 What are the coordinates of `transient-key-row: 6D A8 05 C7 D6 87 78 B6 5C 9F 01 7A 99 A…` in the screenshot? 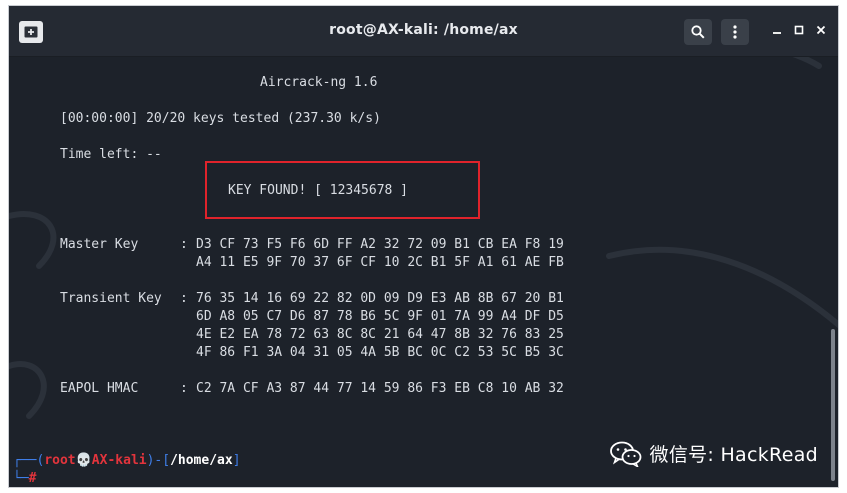 It's located at (380, 316).